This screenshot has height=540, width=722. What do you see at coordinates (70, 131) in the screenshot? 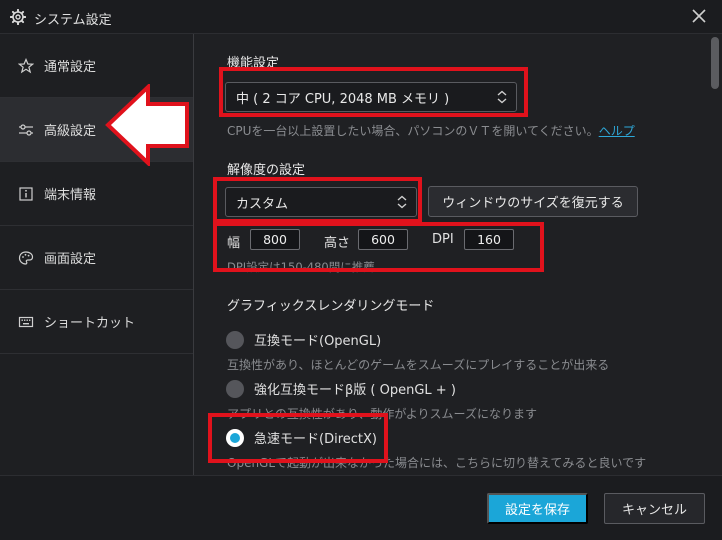
I see `sidebar-item-label: 高級設定` at bounding box center [70, 131].